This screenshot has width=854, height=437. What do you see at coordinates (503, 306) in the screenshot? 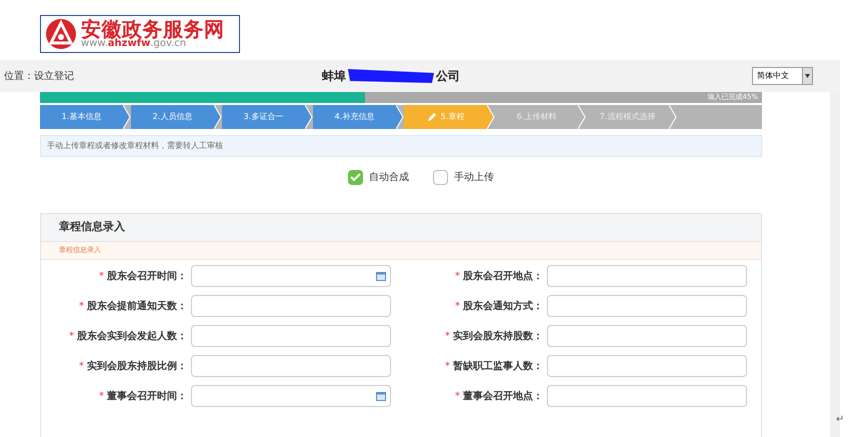
I see `field-label: 股东会通知方式：` at bounding box center [503, 306].